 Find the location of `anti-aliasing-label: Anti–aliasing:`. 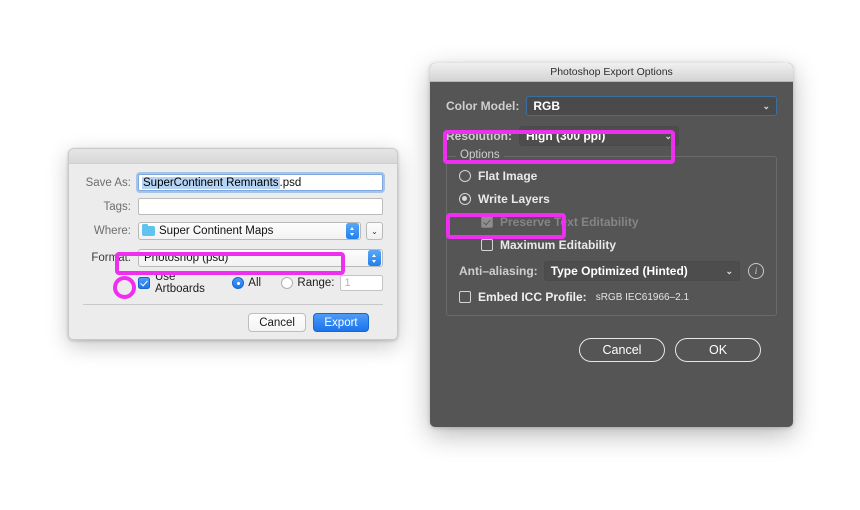

anti-aliasing-label: Anti–aliasing: is located at coordinates (498, 271).